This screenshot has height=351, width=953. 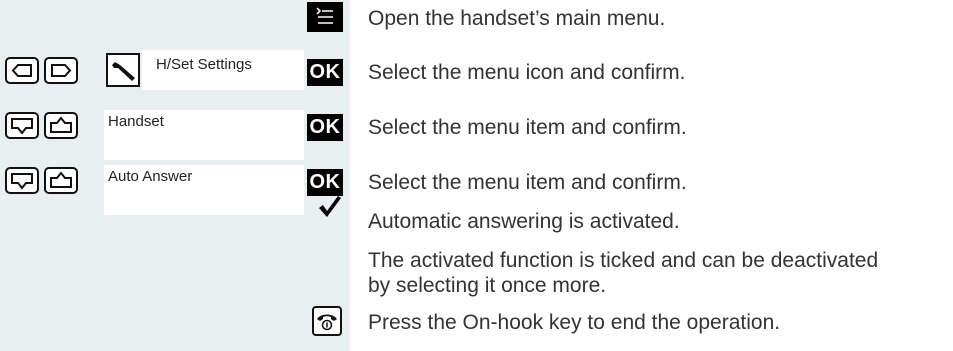 What do you see at coordinates (150, 176) in the screenshot?
I see `auto-answer-label: Auto Answer` at bounding box center [150, 176].